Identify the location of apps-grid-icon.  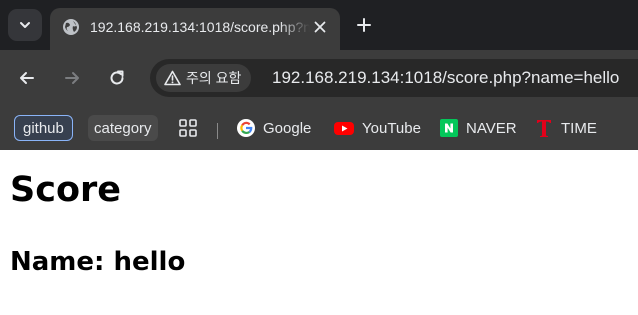
(188, 128).